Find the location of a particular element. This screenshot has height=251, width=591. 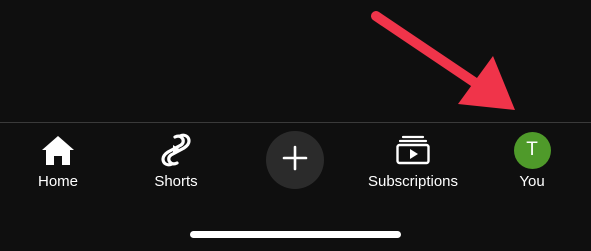

tab-you: T You is located at coordinates (532, 160).